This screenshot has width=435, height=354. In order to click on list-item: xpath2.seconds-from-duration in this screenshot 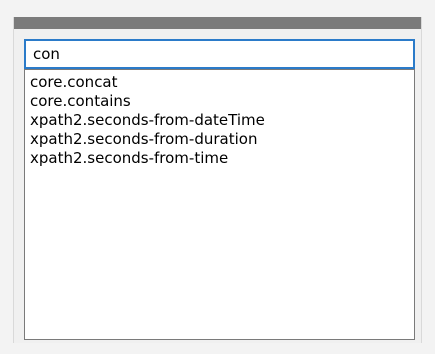, I will do `click(222, 139)`.